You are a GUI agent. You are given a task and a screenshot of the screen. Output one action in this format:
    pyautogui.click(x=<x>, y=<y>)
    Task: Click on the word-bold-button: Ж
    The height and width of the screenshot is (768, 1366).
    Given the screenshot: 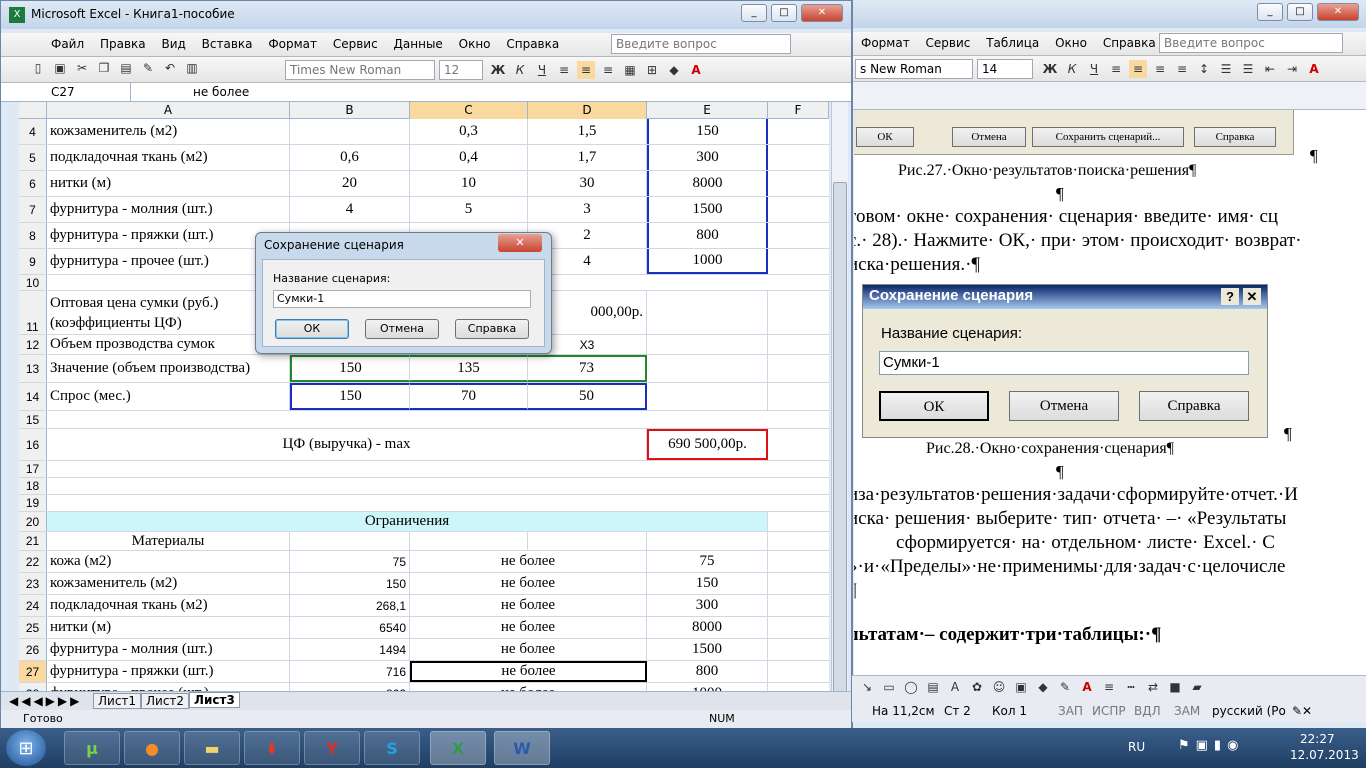 What is the action you would take?
    pyautogui.click(x=1050, y=69)
    